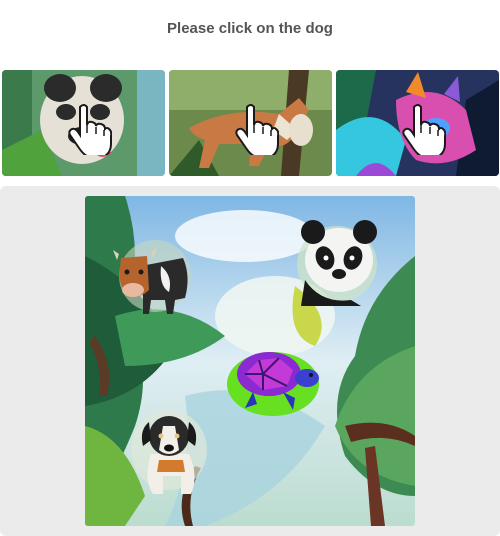 This screenshot has width=500, height=536. I want to click on dog-image, so click(169, 452).